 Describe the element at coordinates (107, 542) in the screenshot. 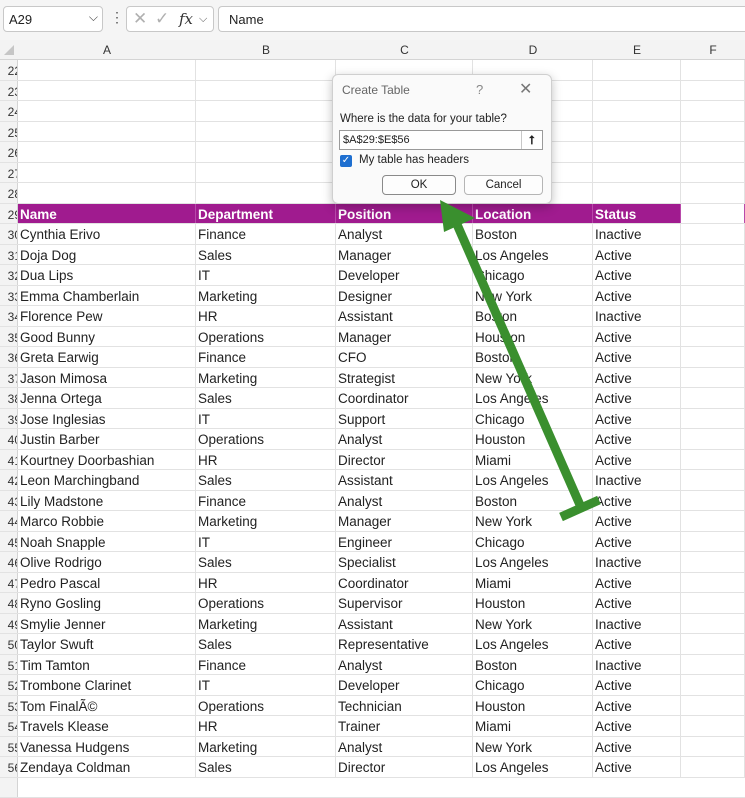

I see `cell: Noah Snapple` at that location.